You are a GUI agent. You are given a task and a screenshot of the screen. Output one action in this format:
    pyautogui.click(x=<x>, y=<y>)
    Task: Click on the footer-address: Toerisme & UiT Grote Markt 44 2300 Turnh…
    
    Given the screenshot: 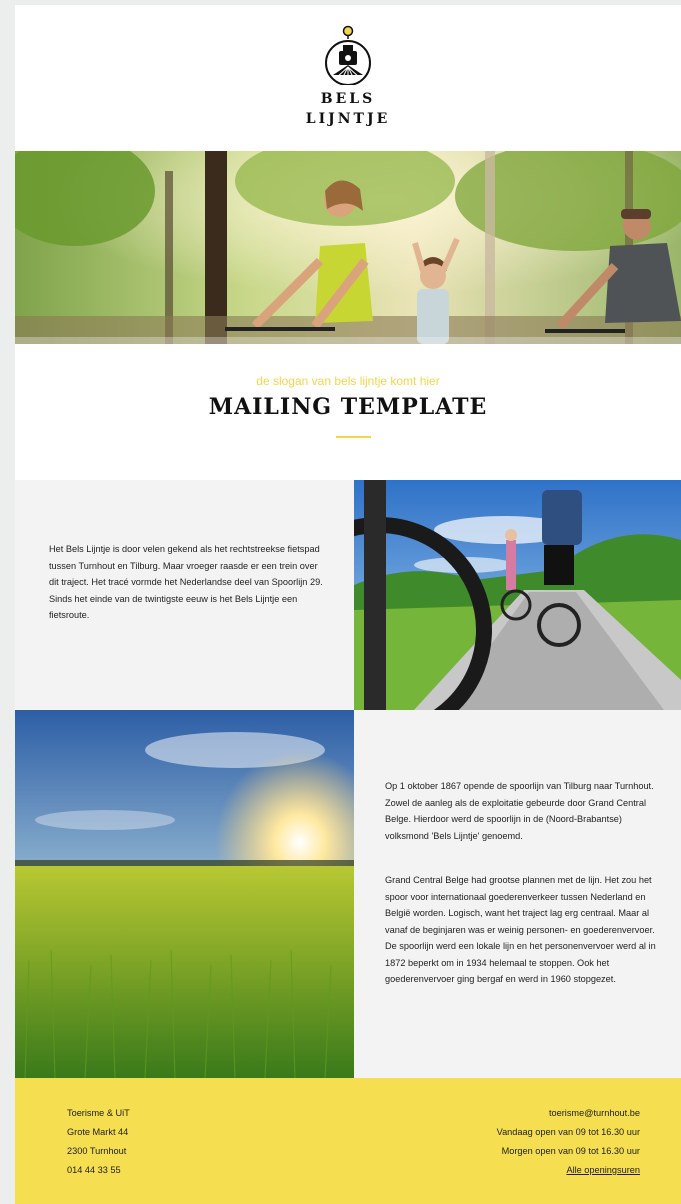 What is the action you would take?
    pyautogui.click(x=167, y=1142)
    